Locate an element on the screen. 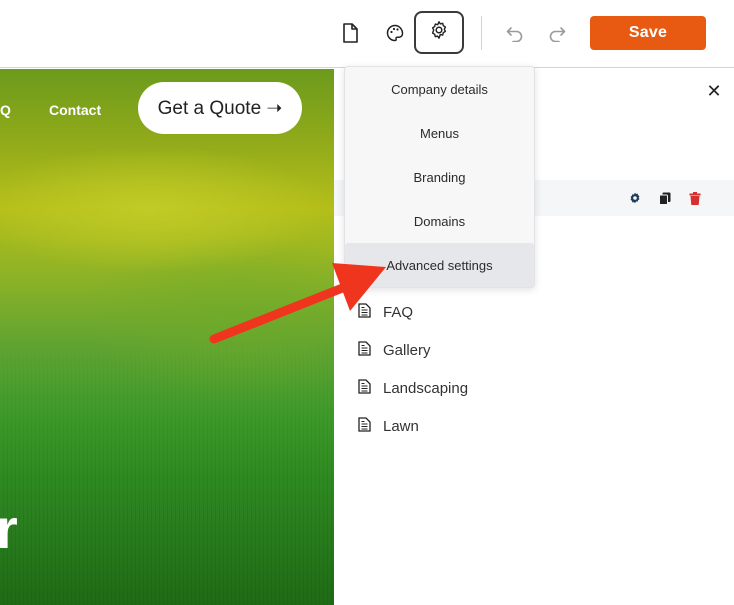 The width and height of the screenshot is (734, 605). top-toolbar: Save is located at coordinates (367, 34).